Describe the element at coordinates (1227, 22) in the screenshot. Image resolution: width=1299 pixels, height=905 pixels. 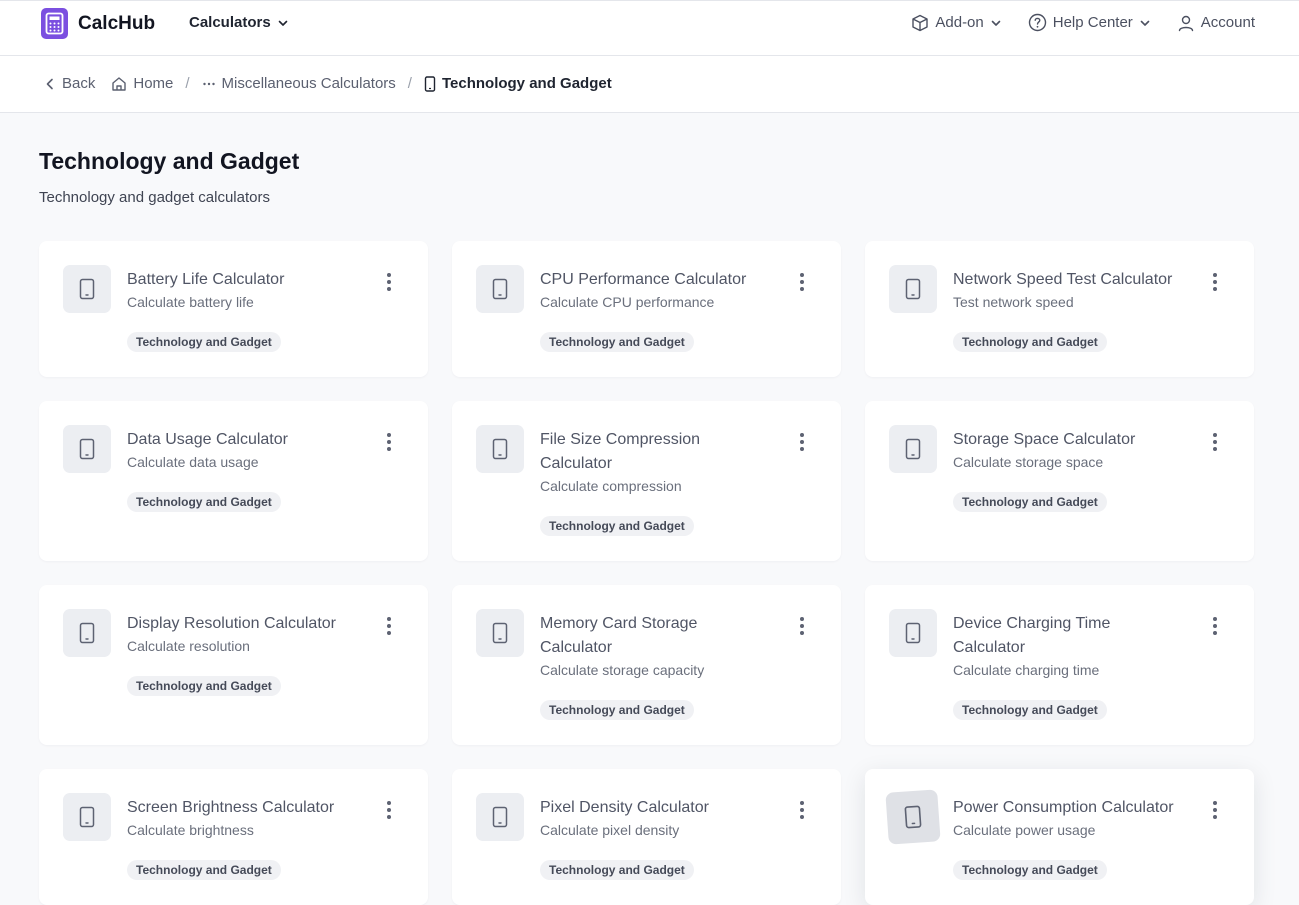
I see `account-label: Account` at that location.